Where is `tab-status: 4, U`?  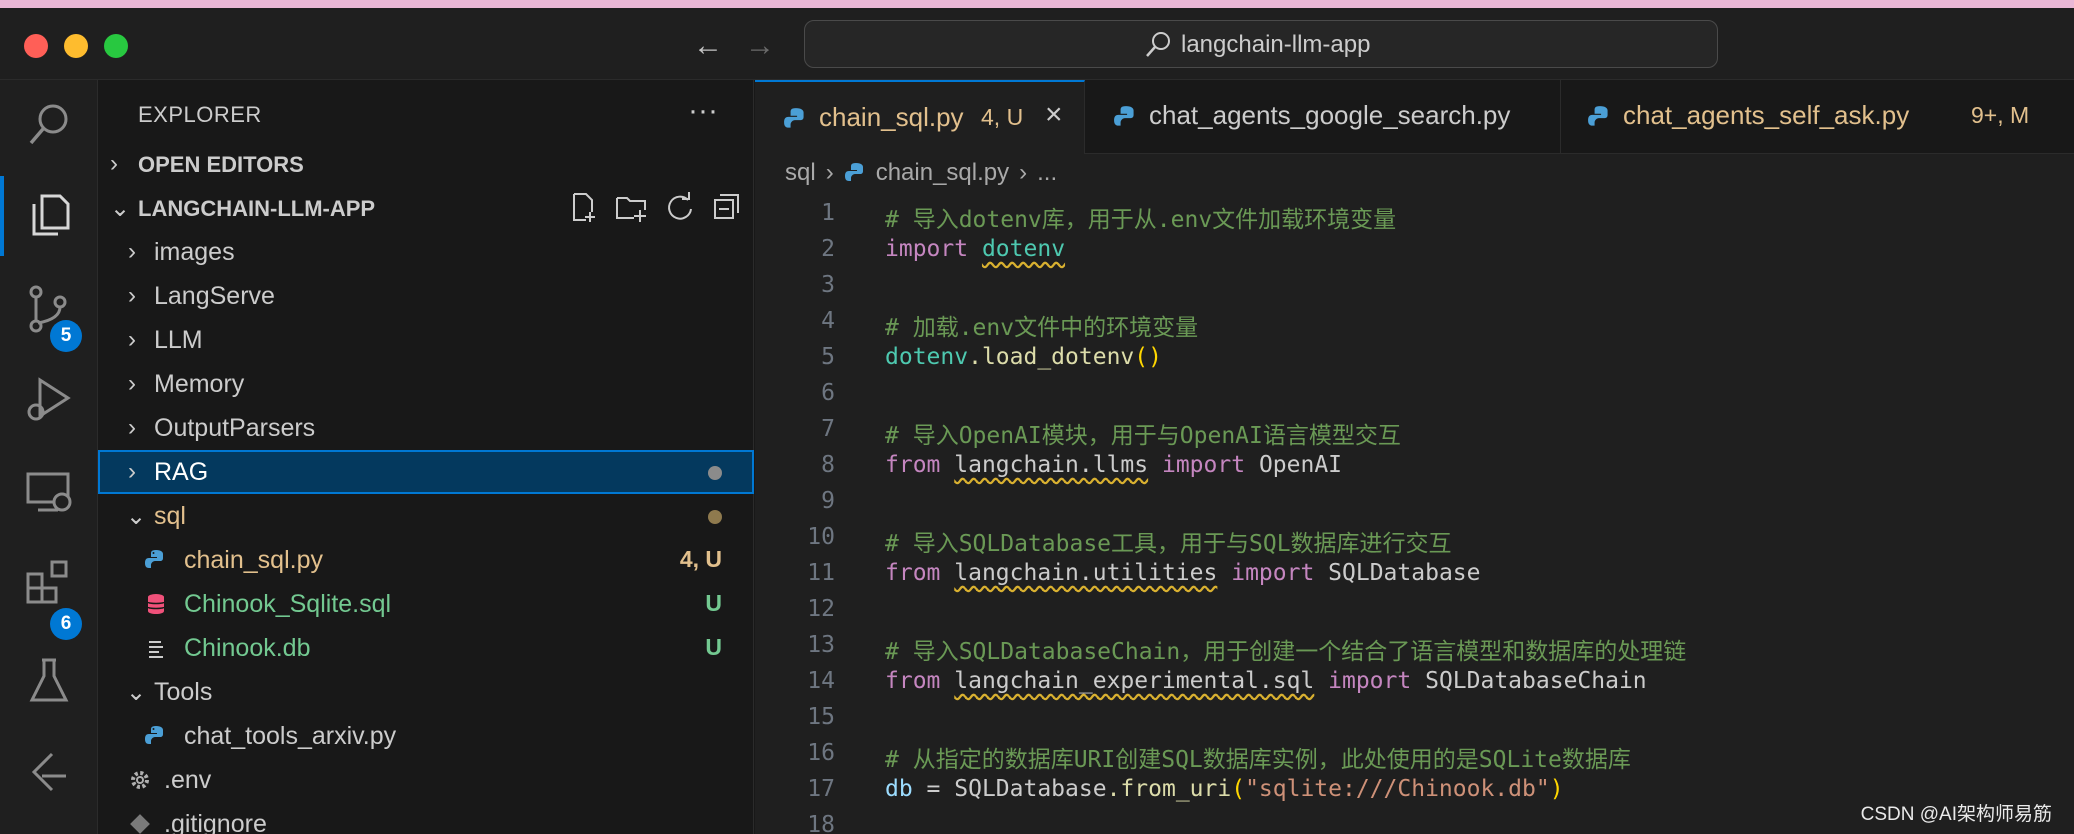
tab-status: 4, U is located at coordinates (1002, 117).